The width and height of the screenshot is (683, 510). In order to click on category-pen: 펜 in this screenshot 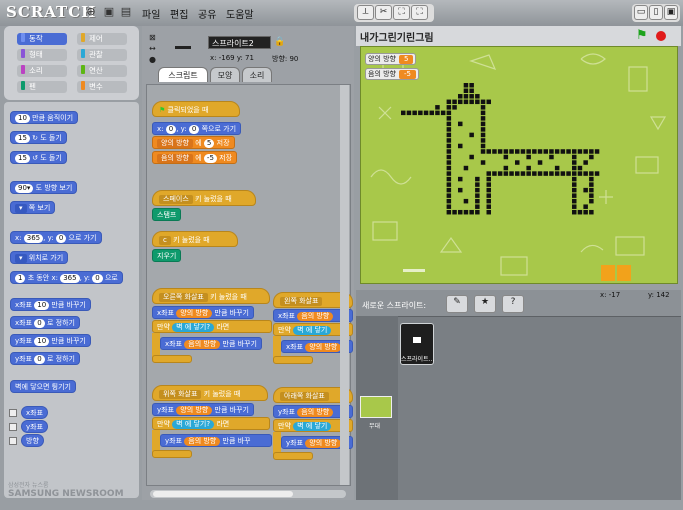, I will do `click(42, 87)`.